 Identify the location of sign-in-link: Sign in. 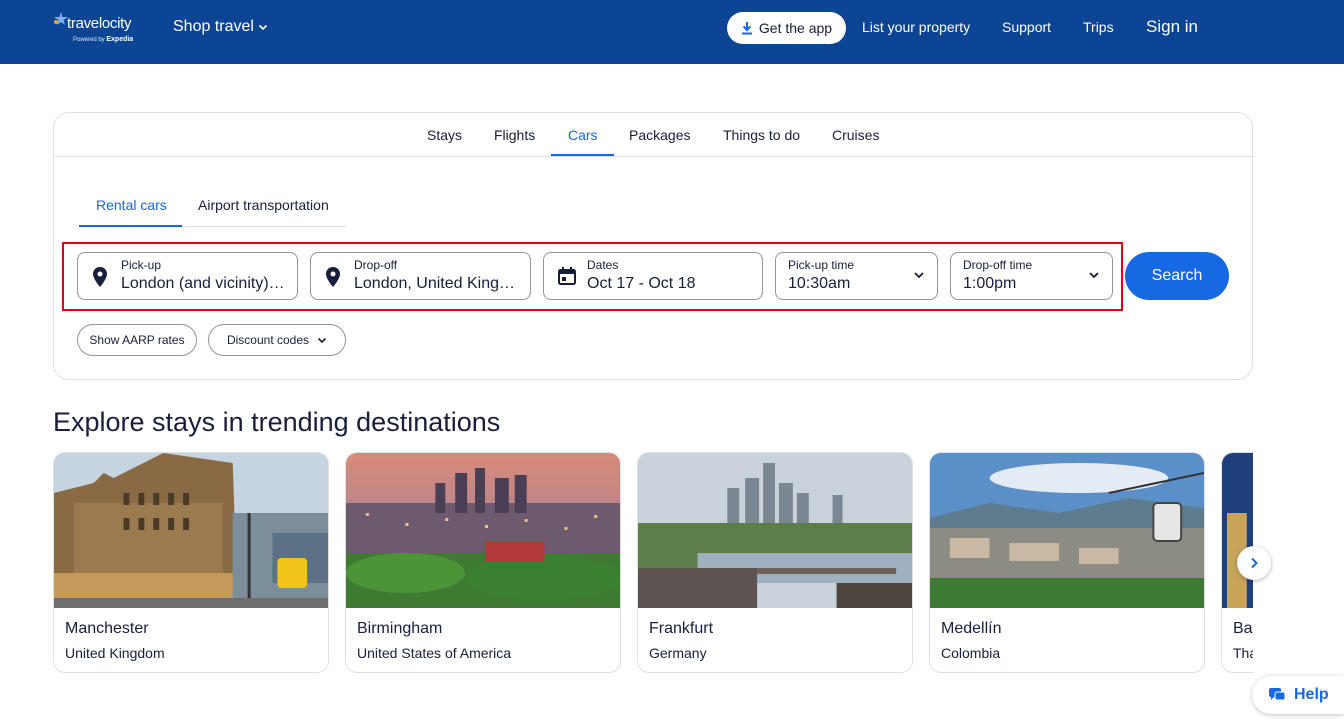
(1172, 27).